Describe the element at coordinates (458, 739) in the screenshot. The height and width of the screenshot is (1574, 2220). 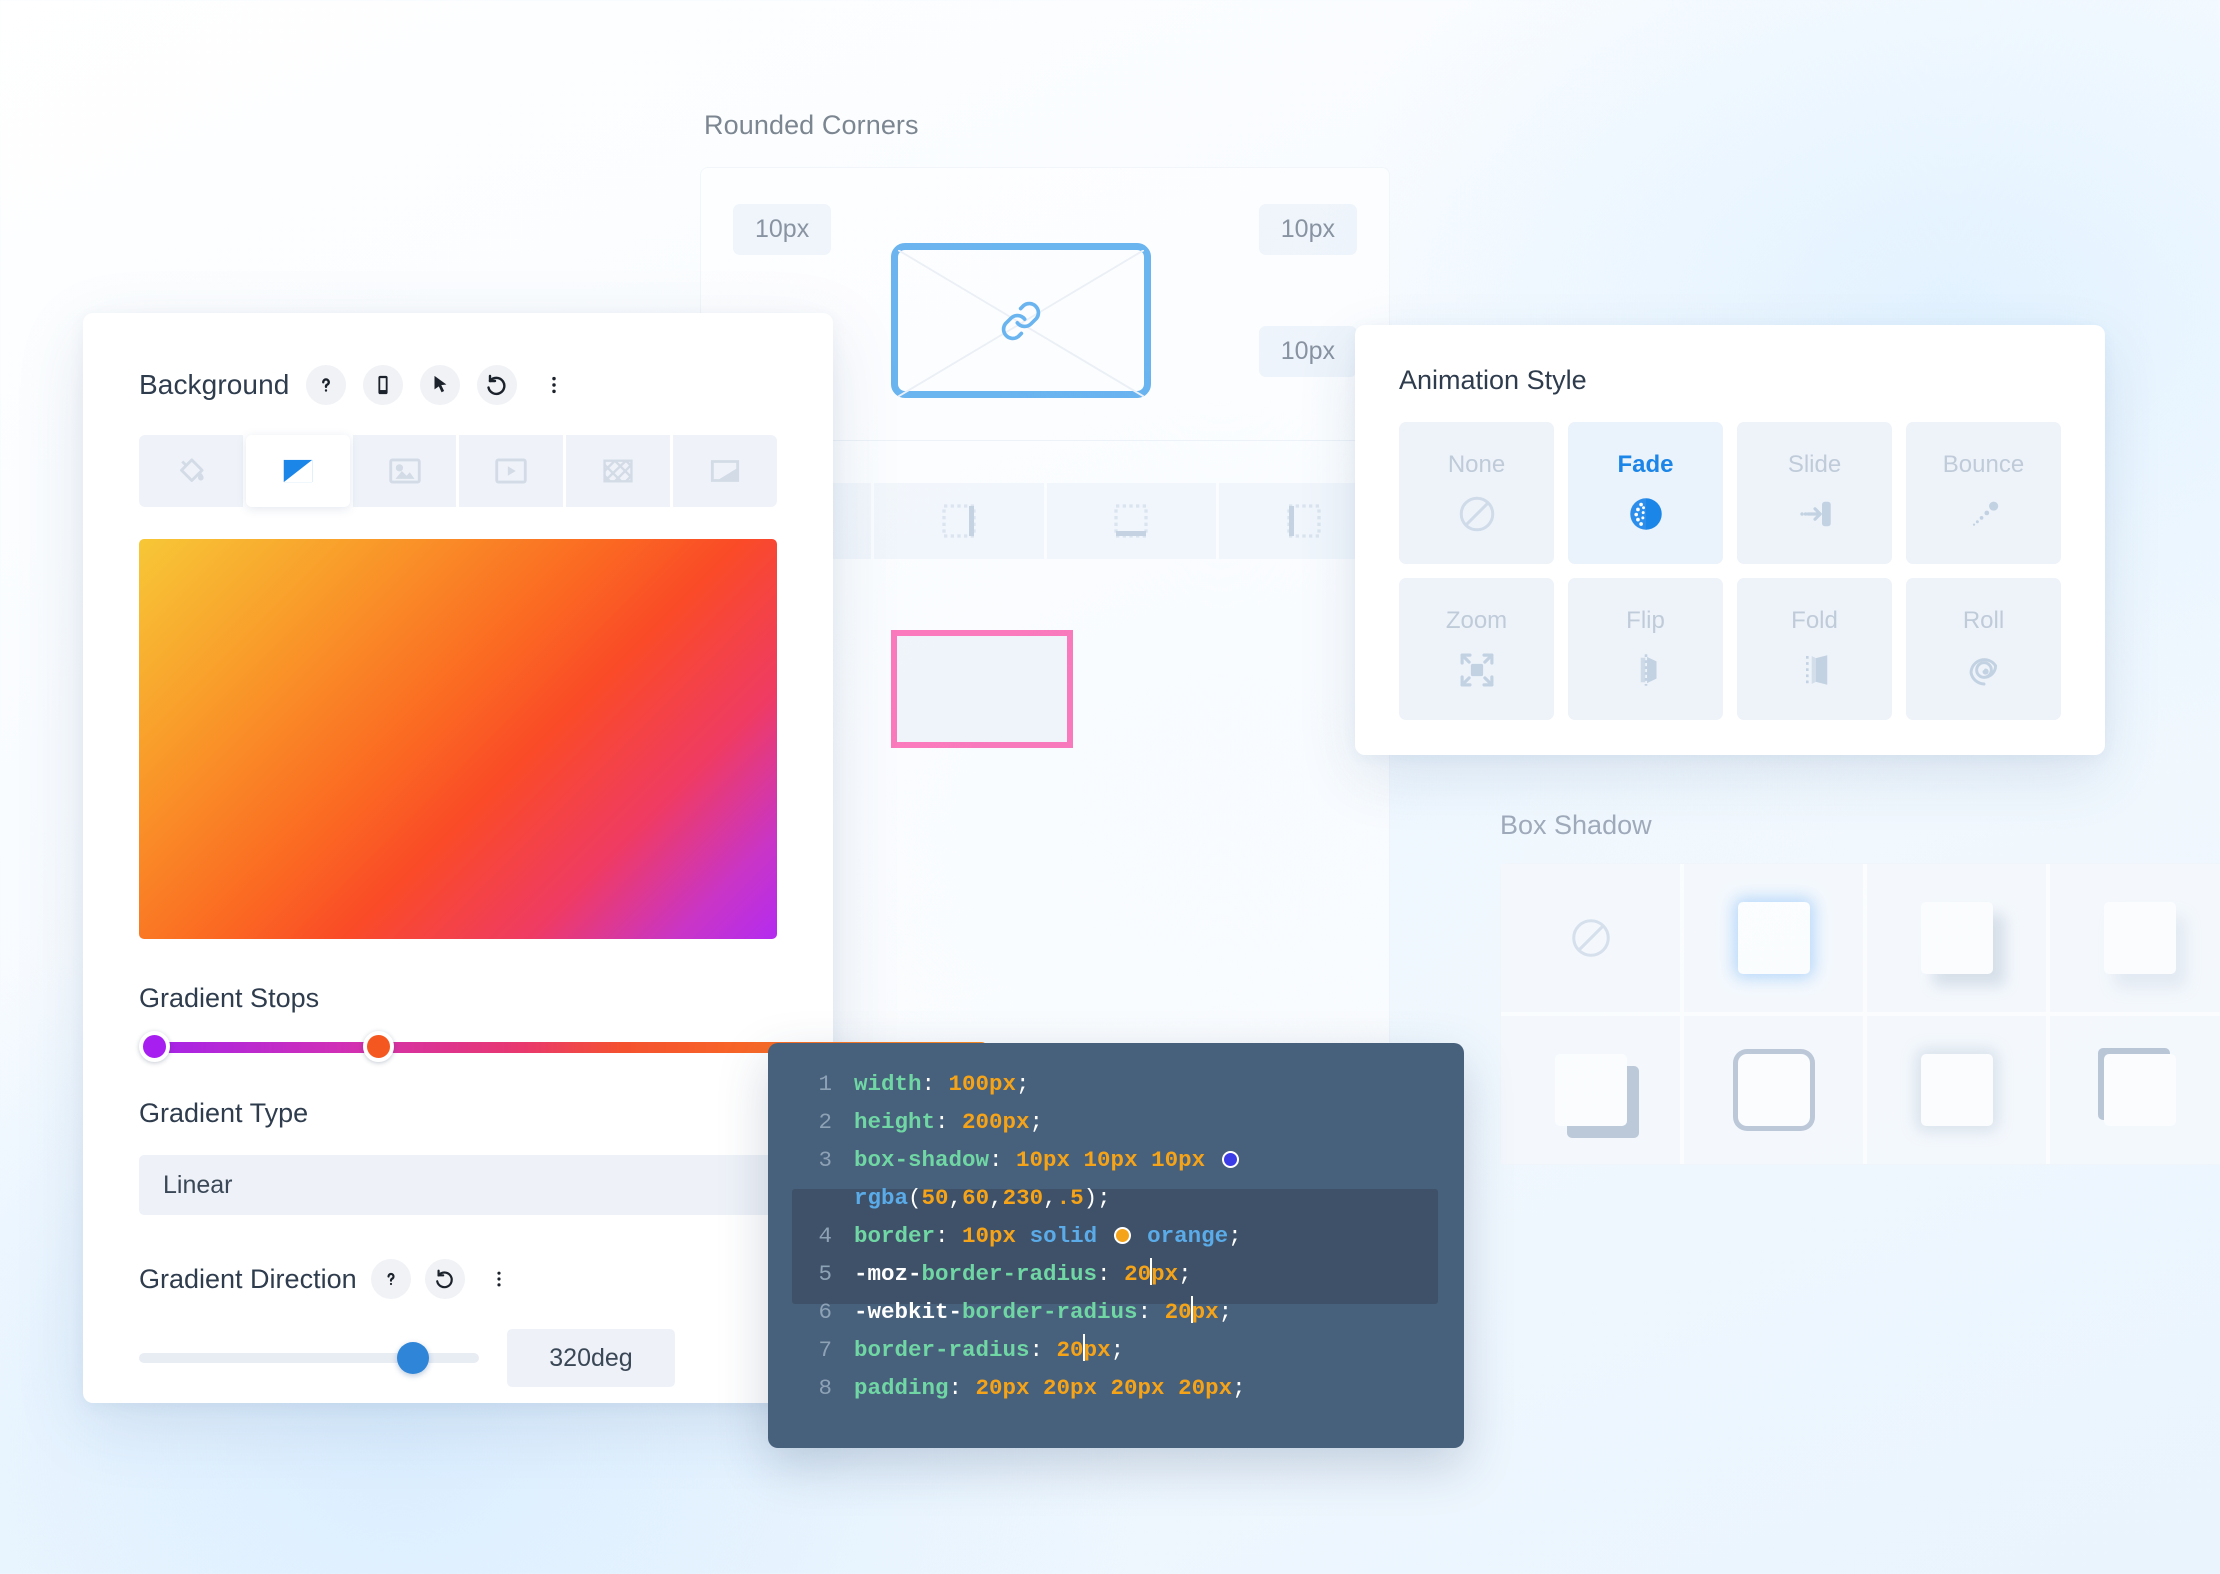
I see `gradient-preview` at that location.